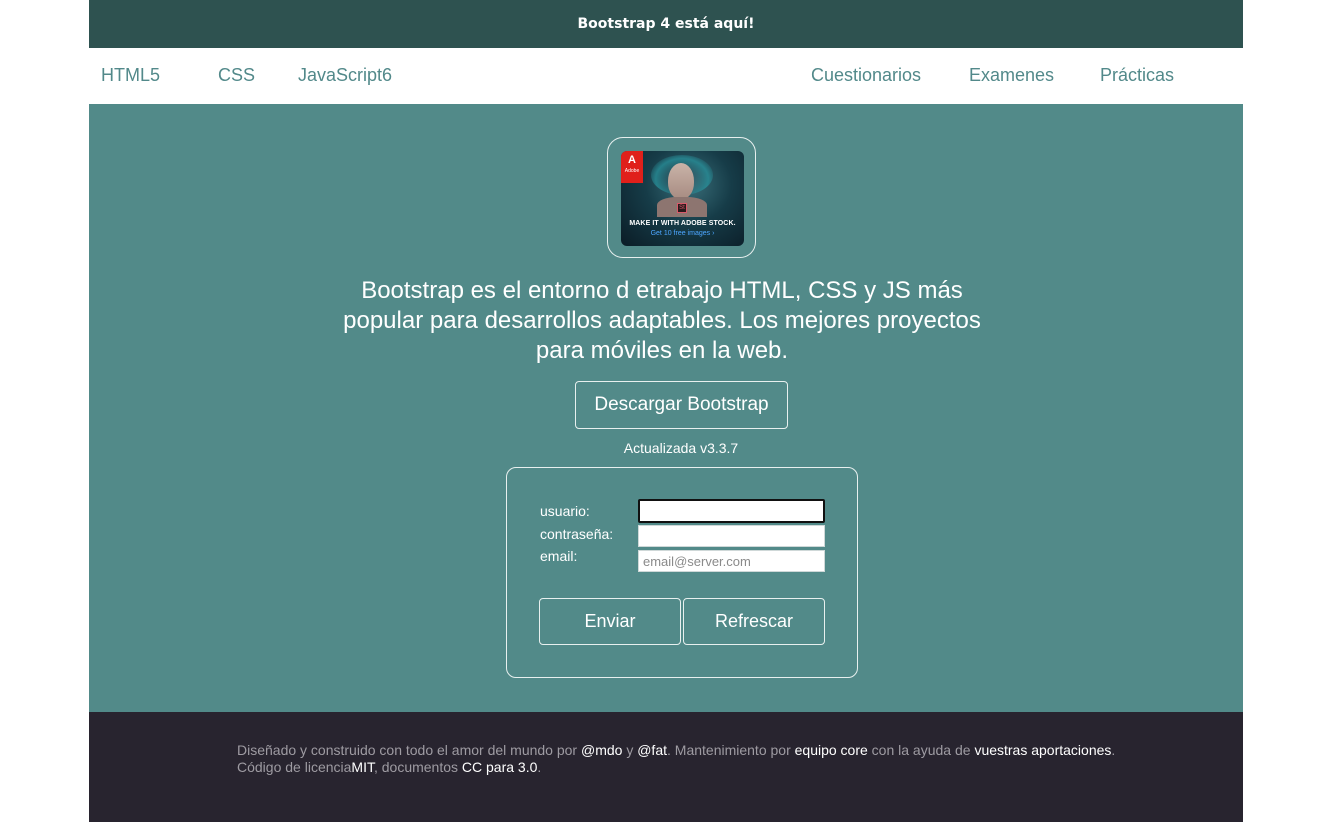 This screenshot has width=1332, height=822. What do you see at coordinates (831, 750) in the screenshot?
I see `footer-link-core-team: equipo core` at bounding box center [831, 750].